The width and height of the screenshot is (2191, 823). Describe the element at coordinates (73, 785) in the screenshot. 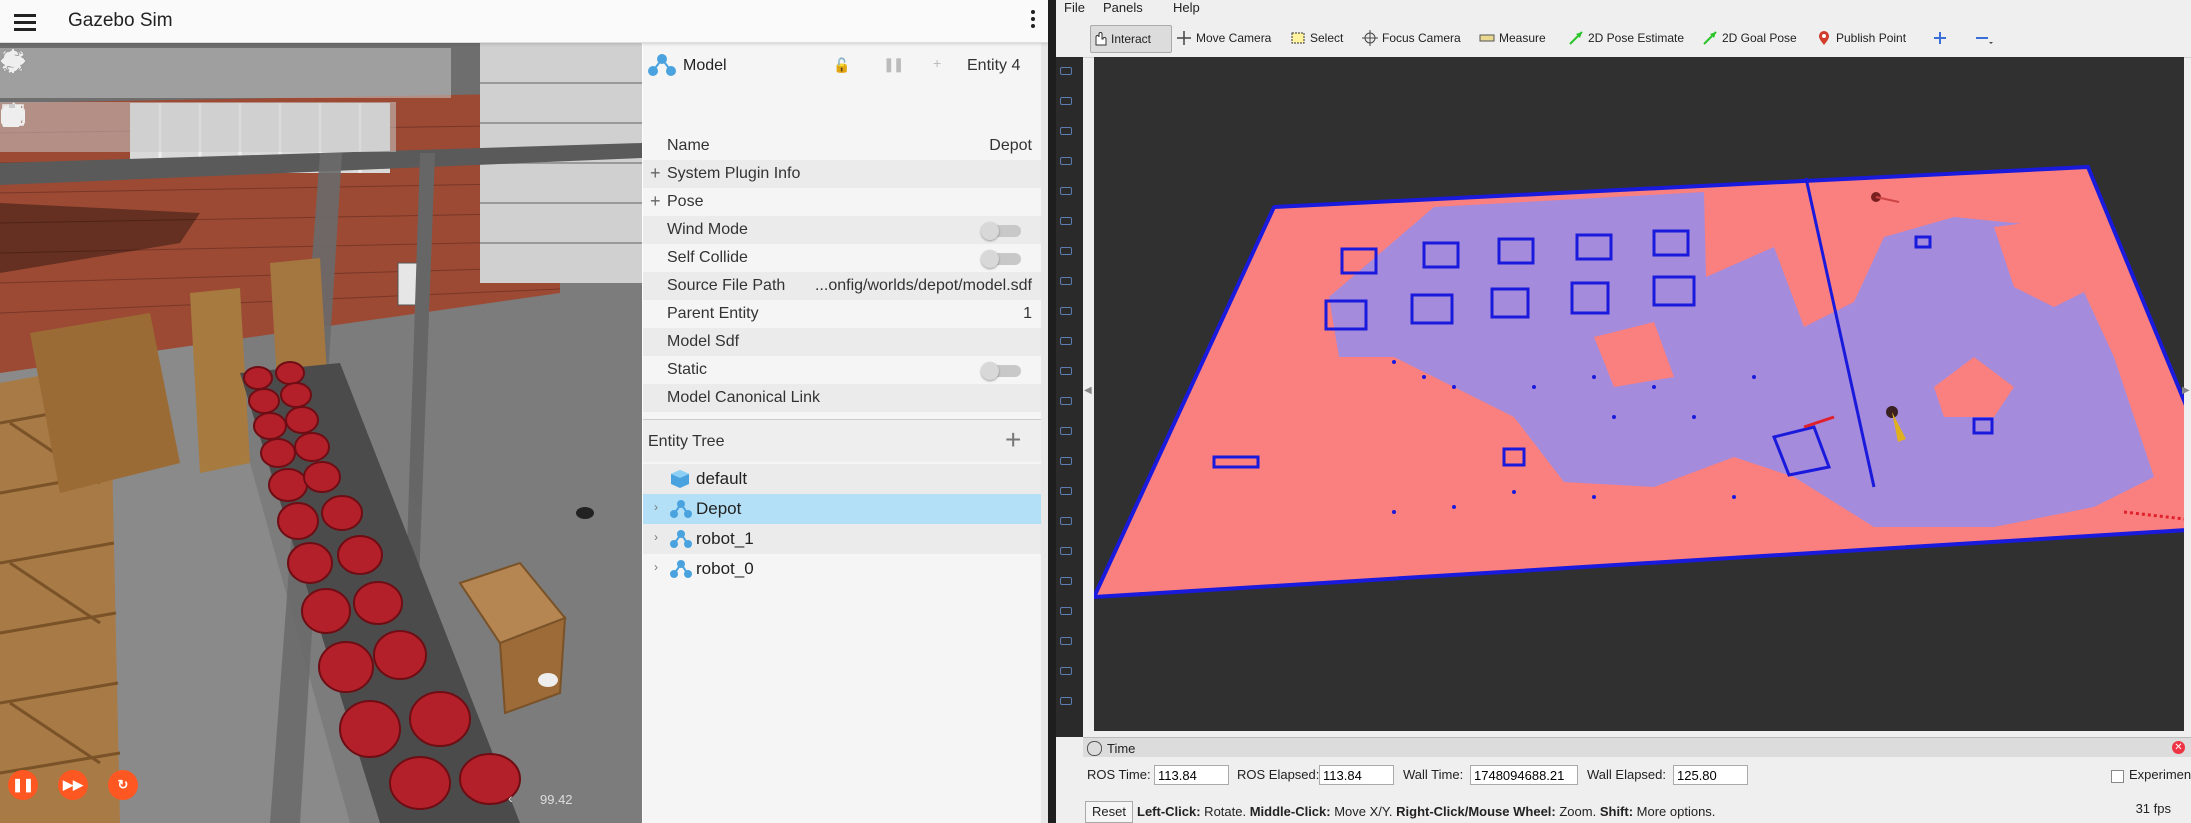

I see `step-forward-button: ▶▶` at that location.